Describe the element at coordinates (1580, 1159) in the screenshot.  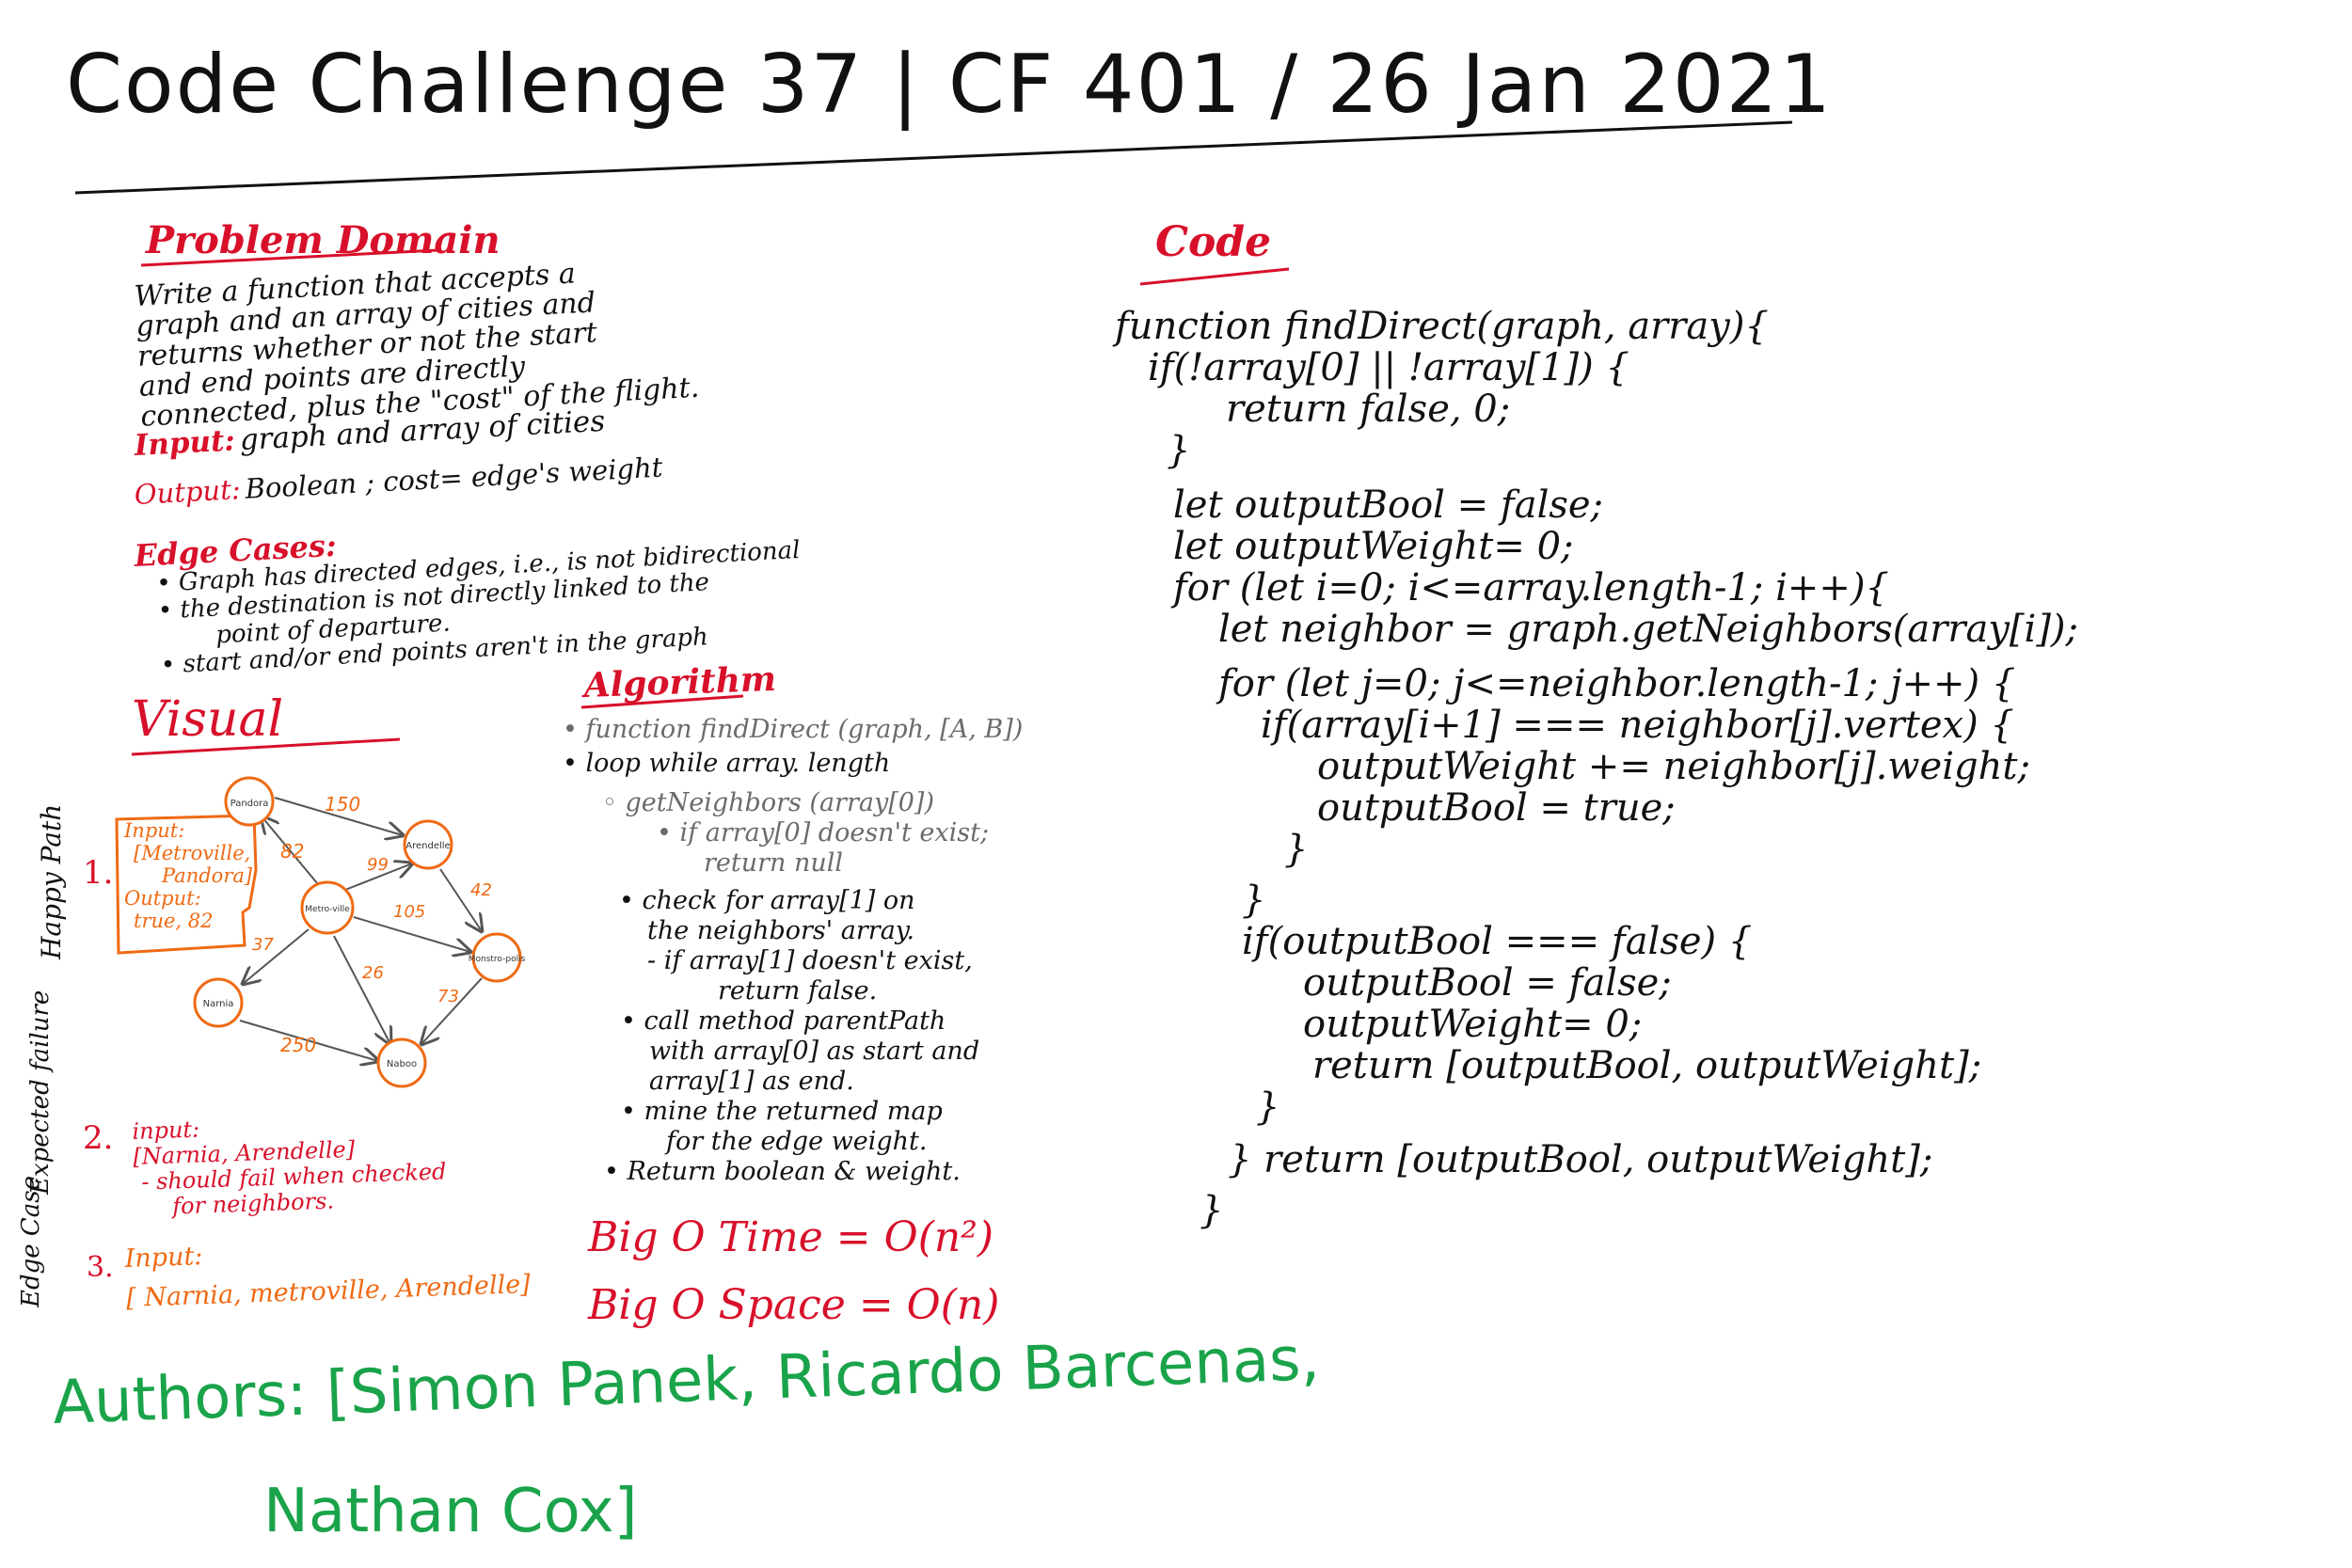
I see `code-line: } return [outputBool, outputWeight];` at that location.